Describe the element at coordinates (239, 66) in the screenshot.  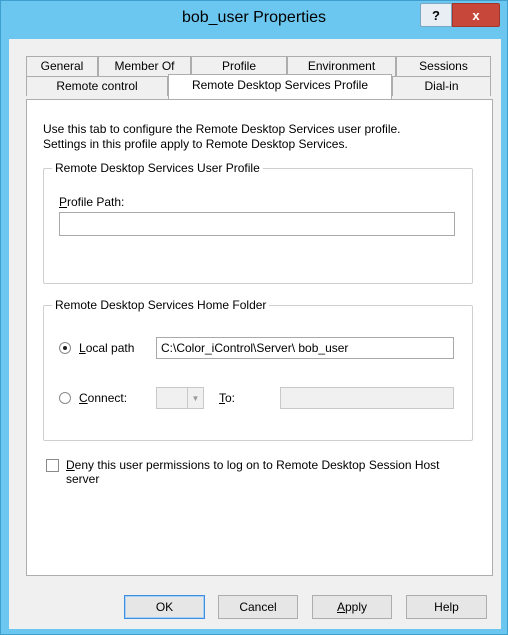
I see `tab-profile: Profile` at that location.